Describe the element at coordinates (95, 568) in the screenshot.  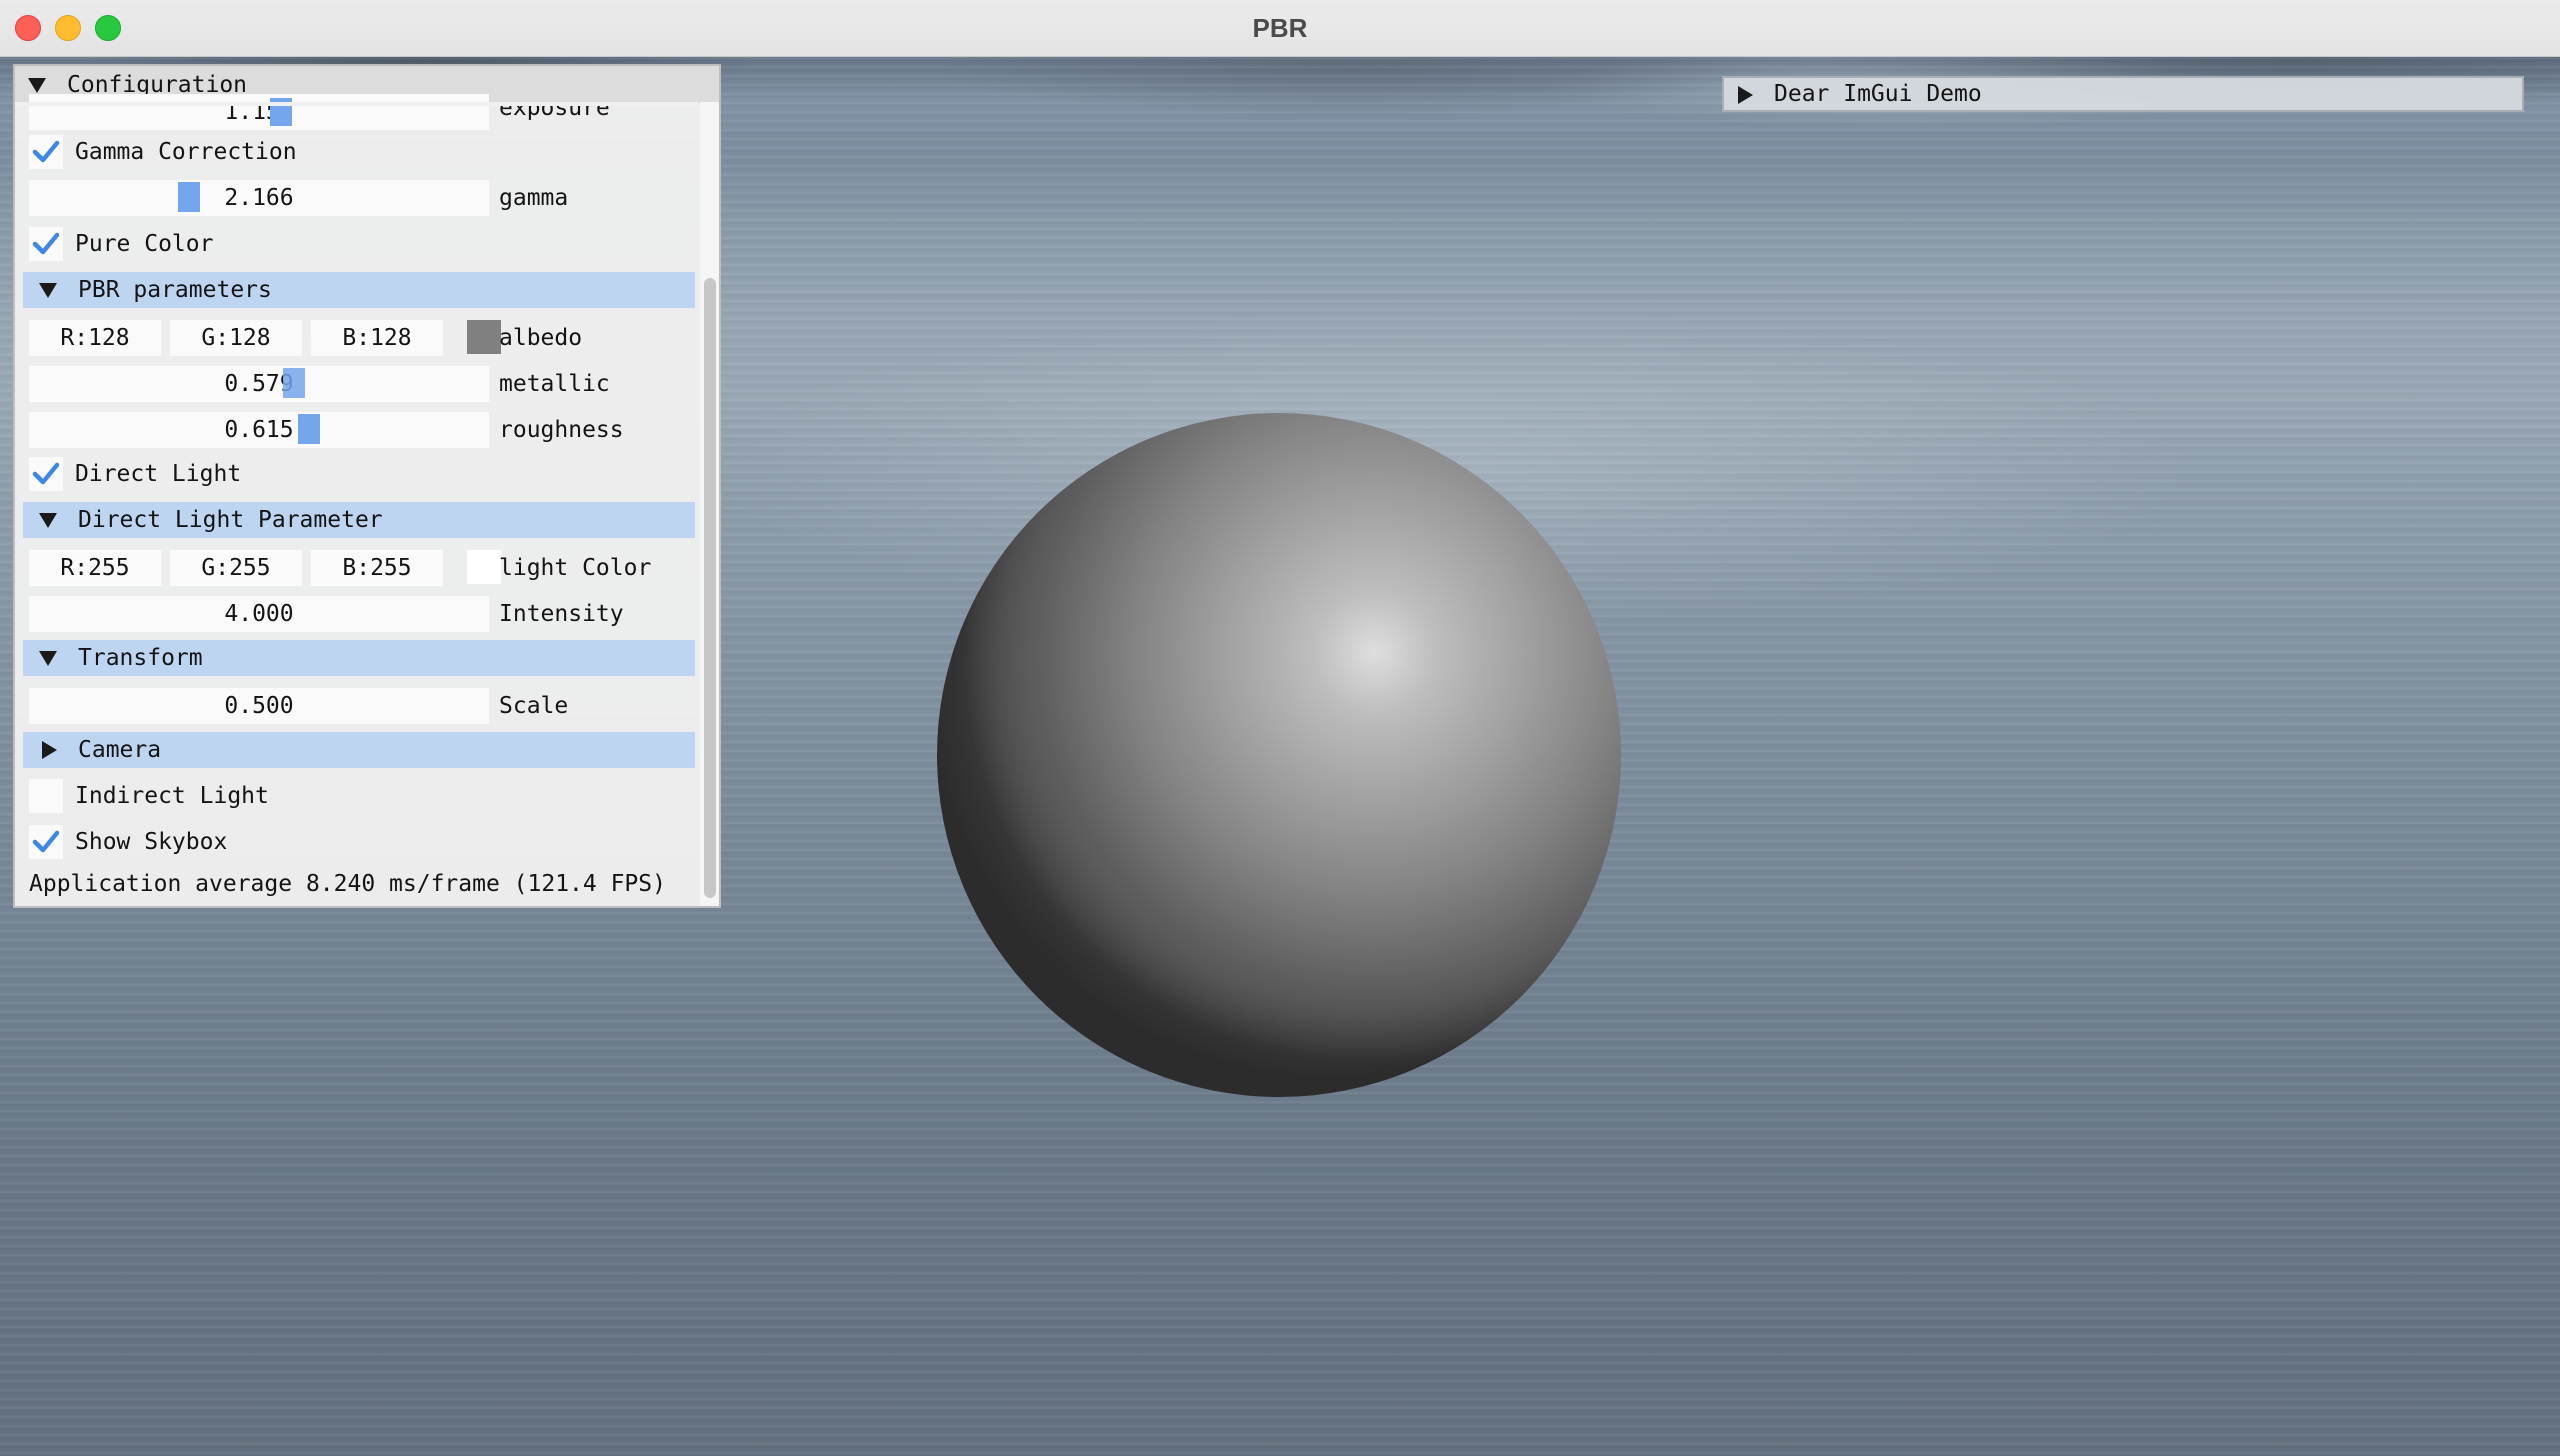
I see `light-r-field: R:255` at that location.